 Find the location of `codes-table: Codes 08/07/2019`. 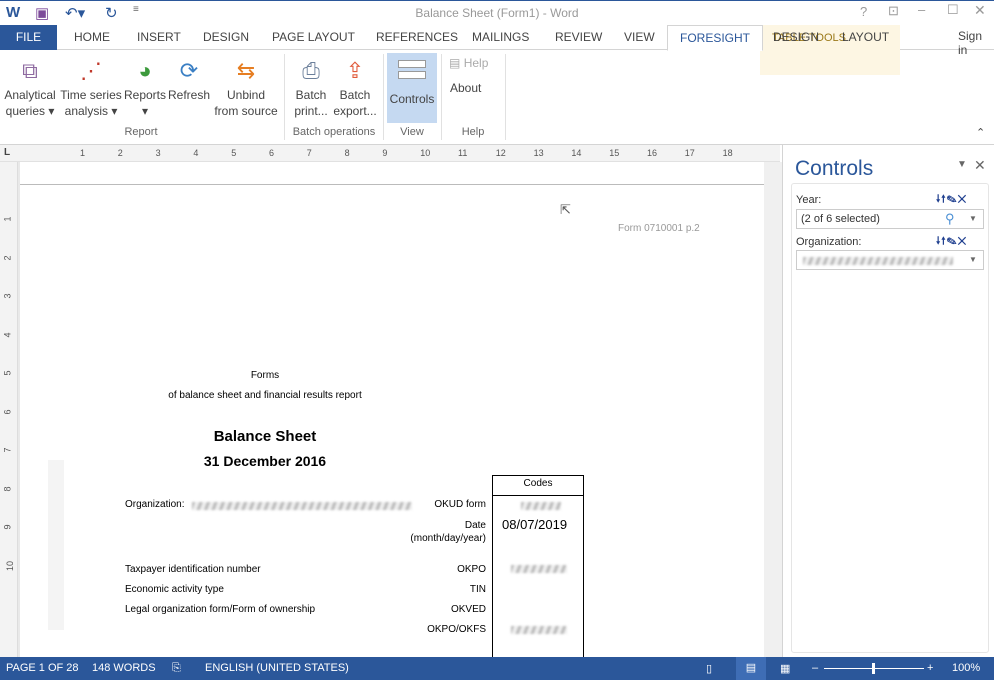

codes-table: Codes 08/07/2019 is located at coordinates (538, 566).